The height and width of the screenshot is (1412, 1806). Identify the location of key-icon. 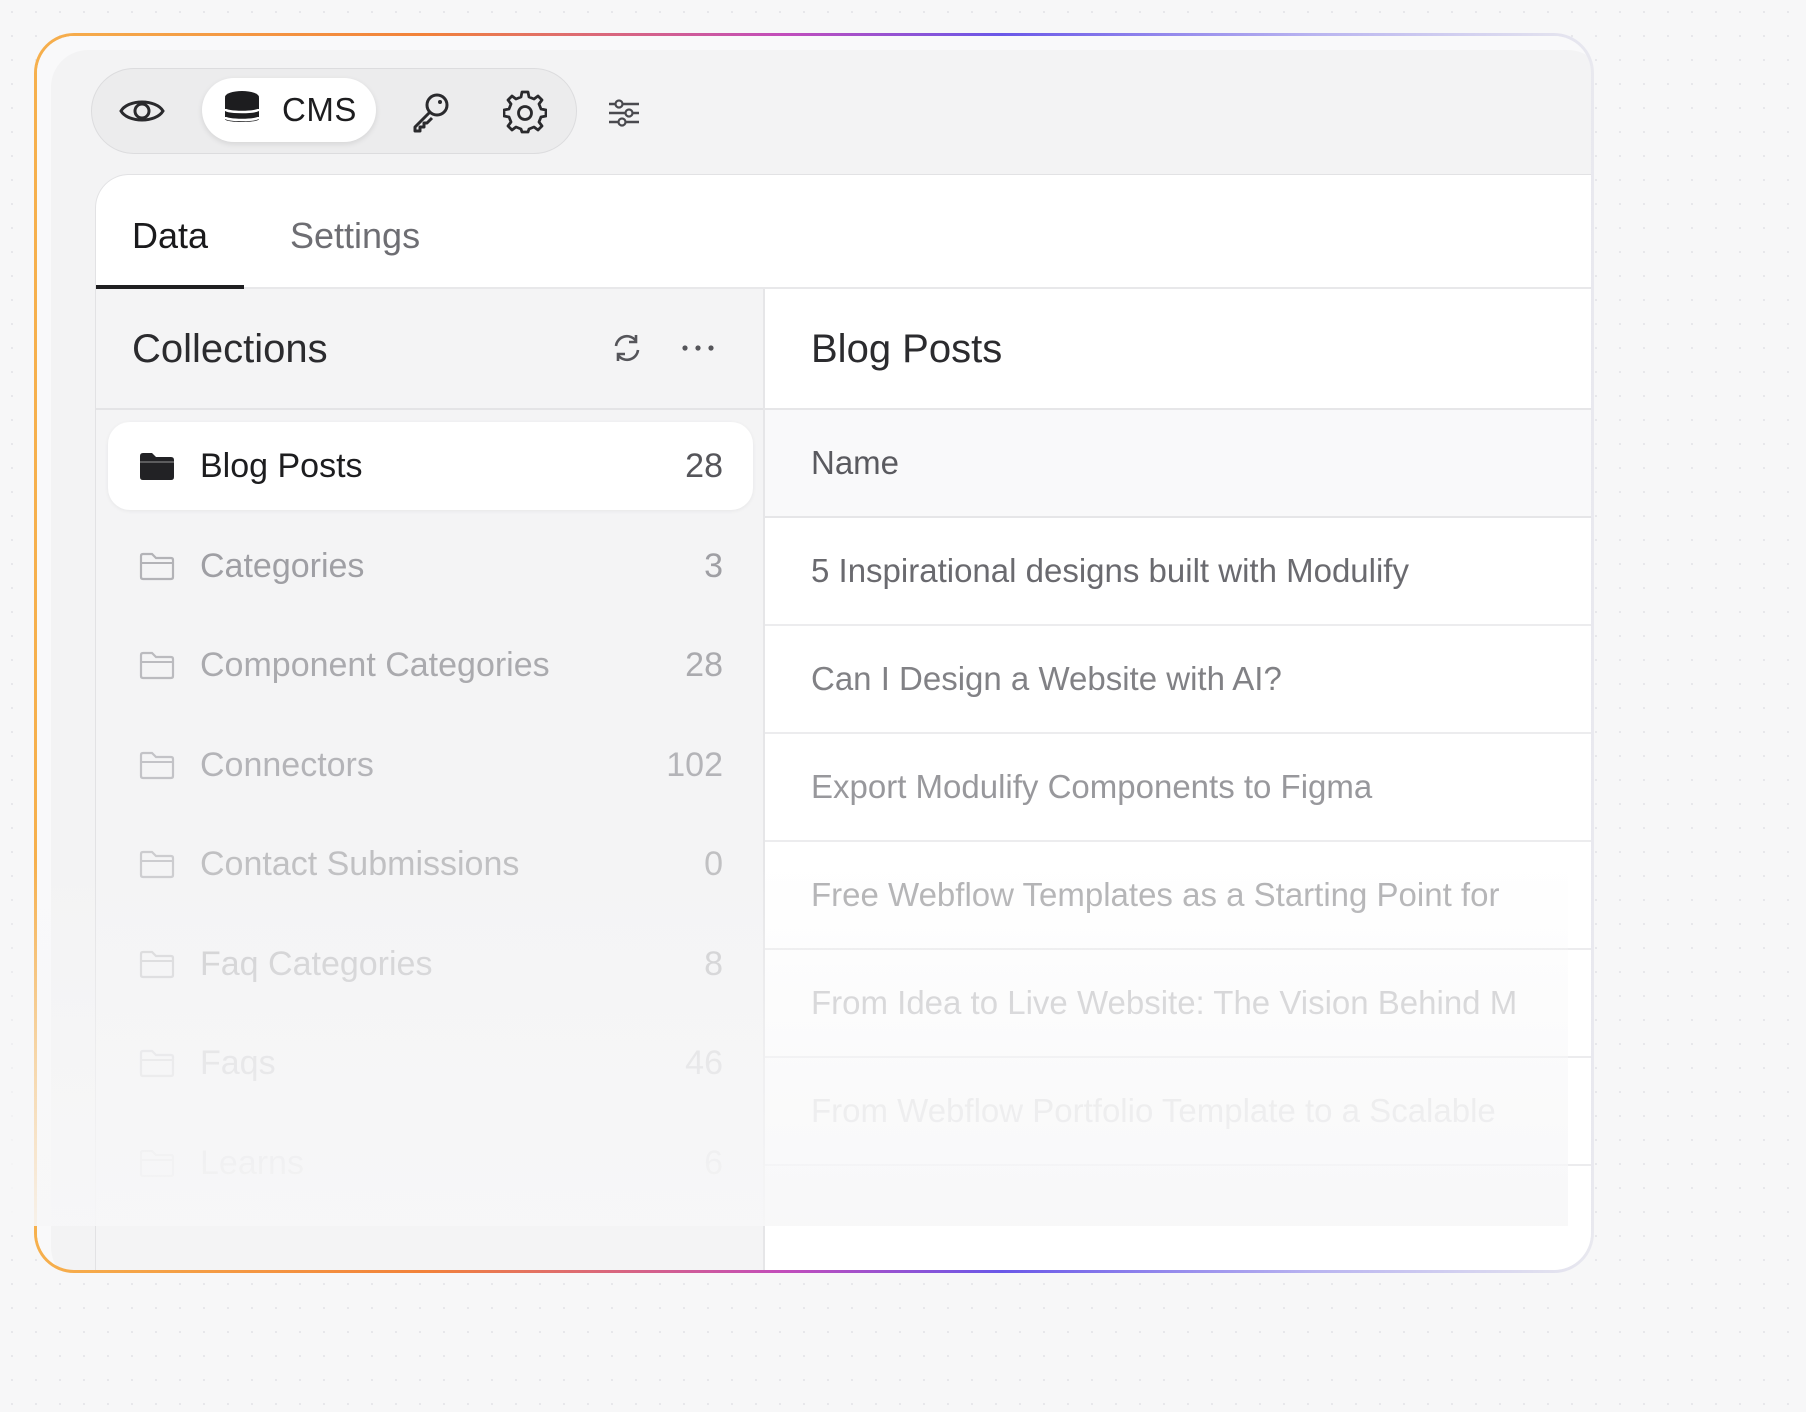
(431, 113).